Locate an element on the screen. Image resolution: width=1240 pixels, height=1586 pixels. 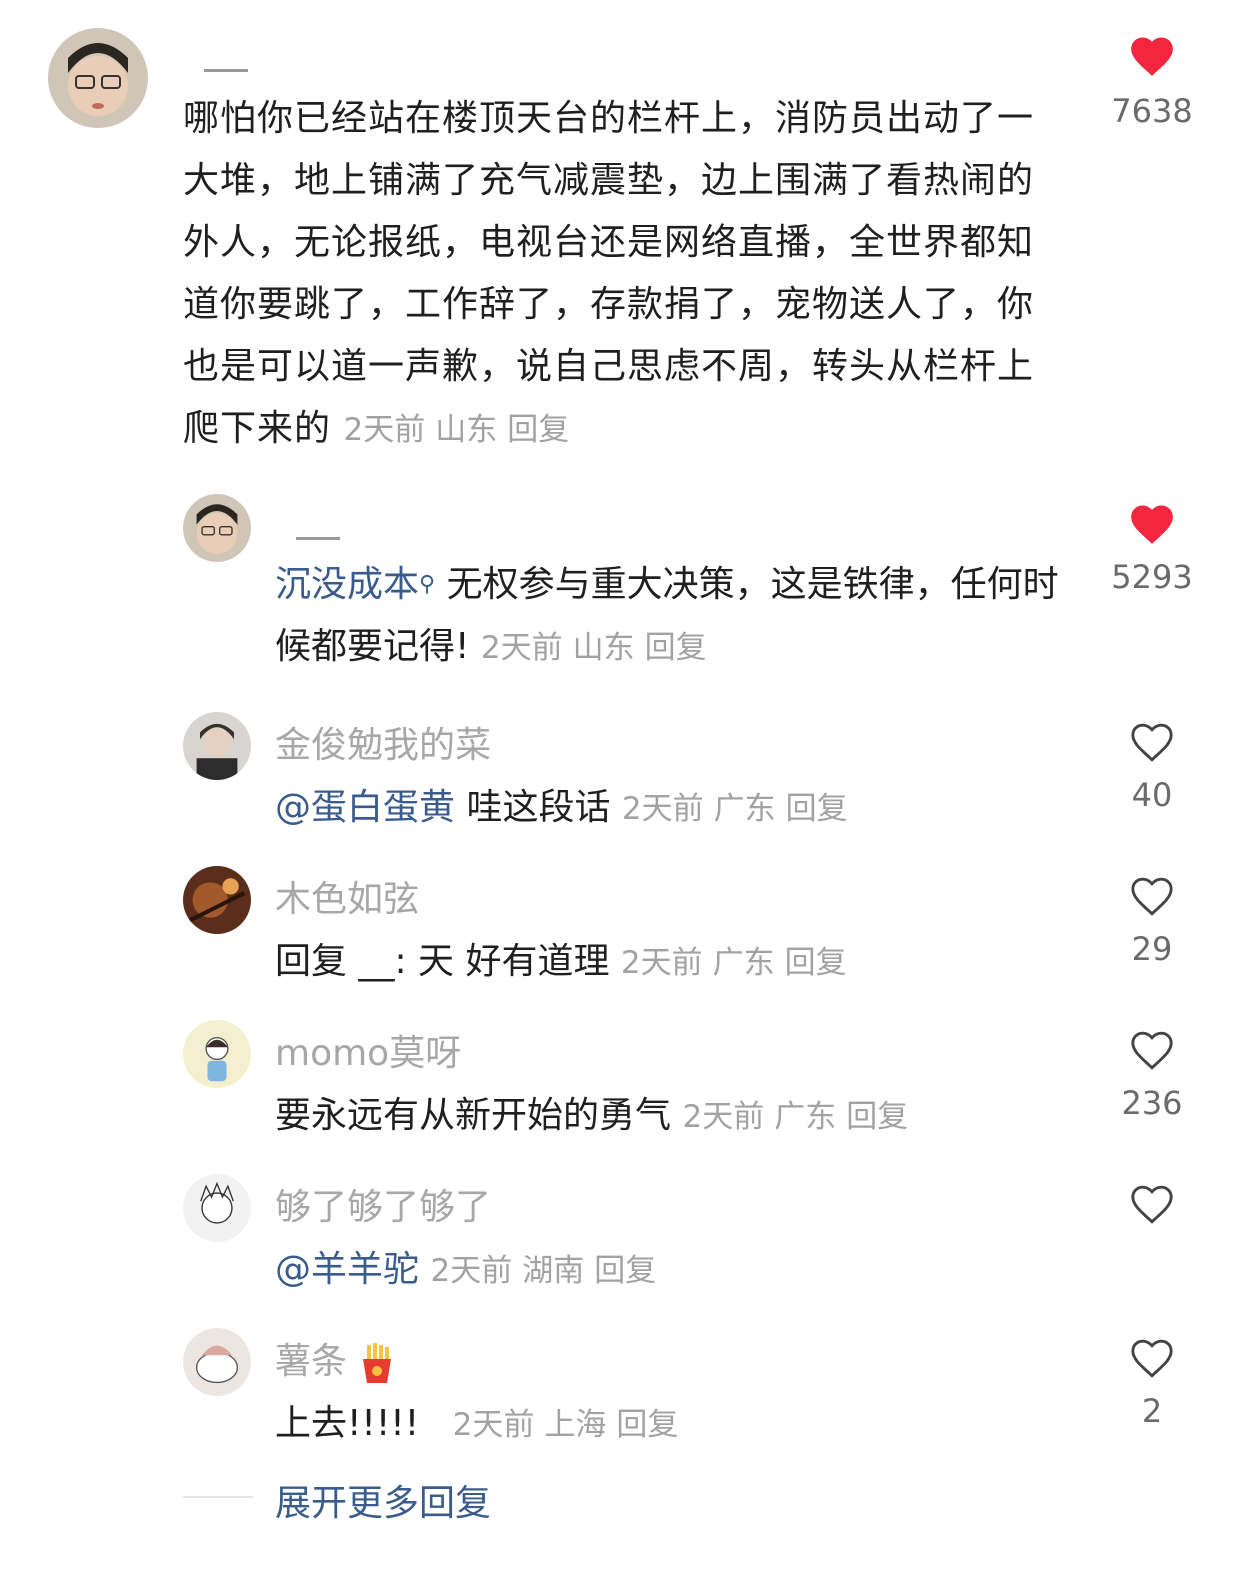
like-count: 2 is located at coordinates (1152, 1411).